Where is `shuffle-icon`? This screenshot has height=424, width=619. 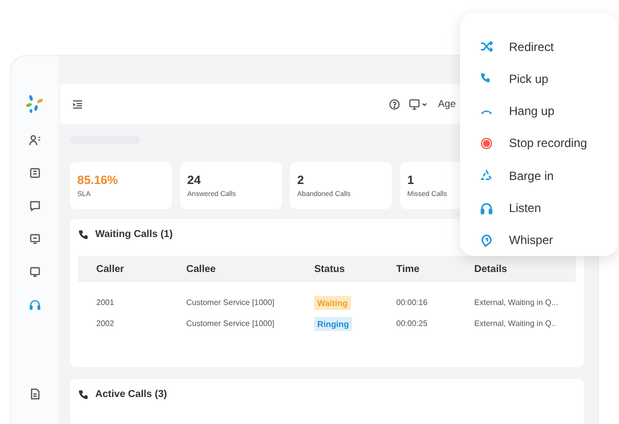
shuffle-icon is located at coordinates (486, 47).